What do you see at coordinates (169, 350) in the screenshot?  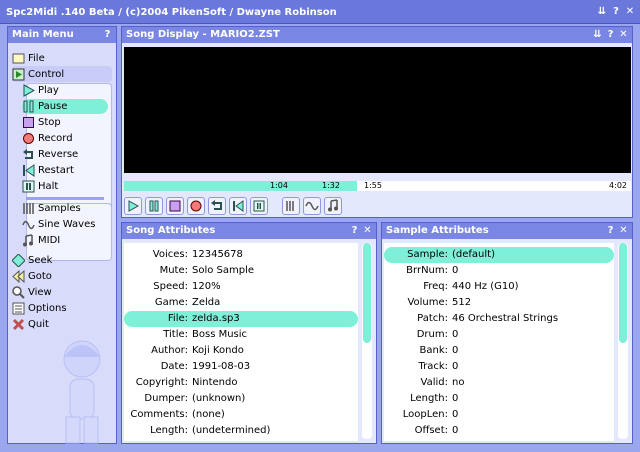 I see `attribute-key: Author:` at bounding box center [169, 350].